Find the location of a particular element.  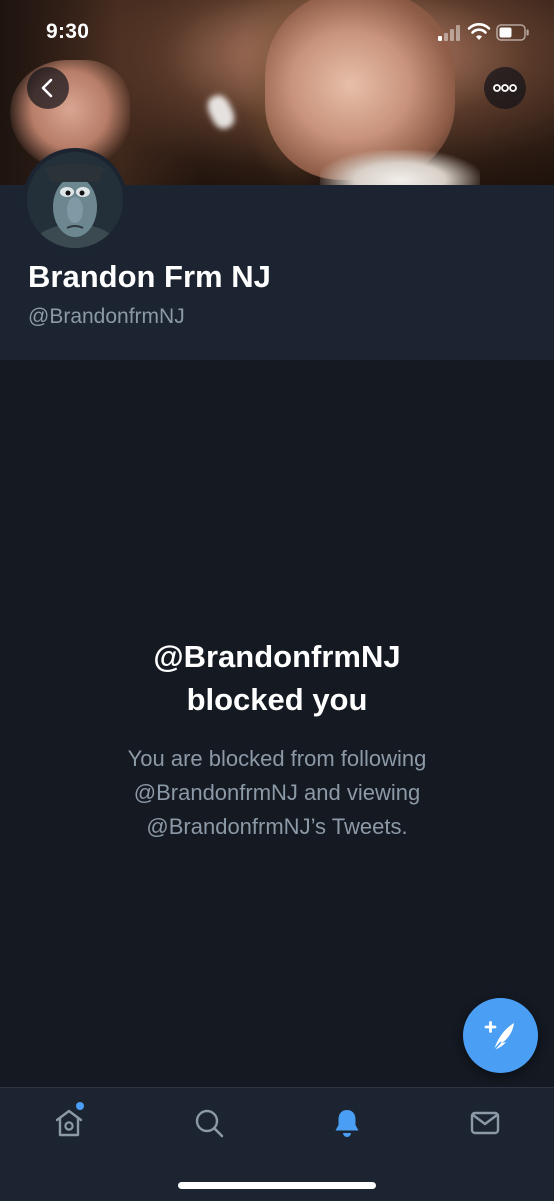

compose-tweet-icon is located at coordinates (499, 1036).